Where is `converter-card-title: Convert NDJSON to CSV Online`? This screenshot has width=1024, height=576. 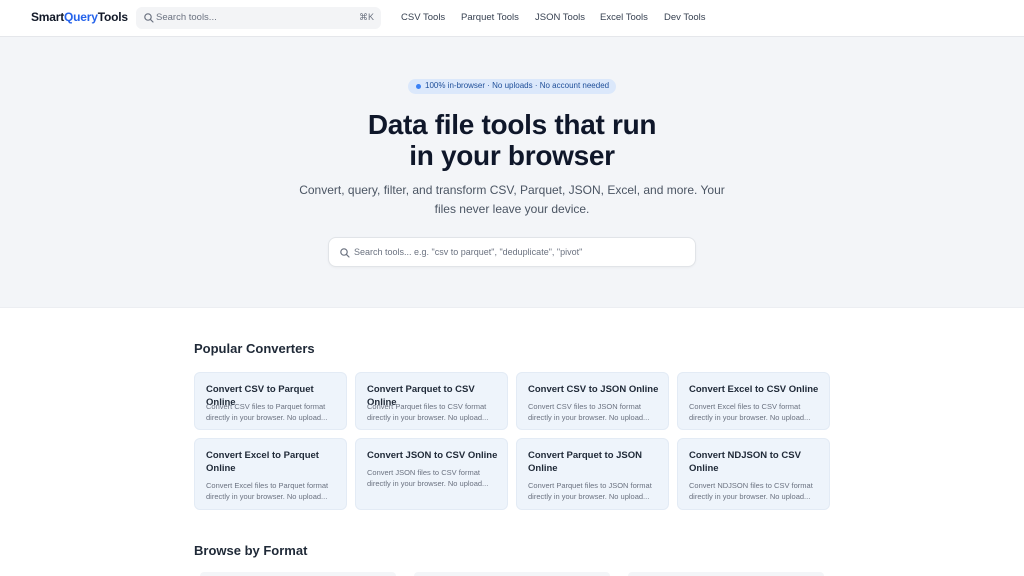
converter-card-title: Convert NDJSON to CSV Online is located at coordinates (745, 462).